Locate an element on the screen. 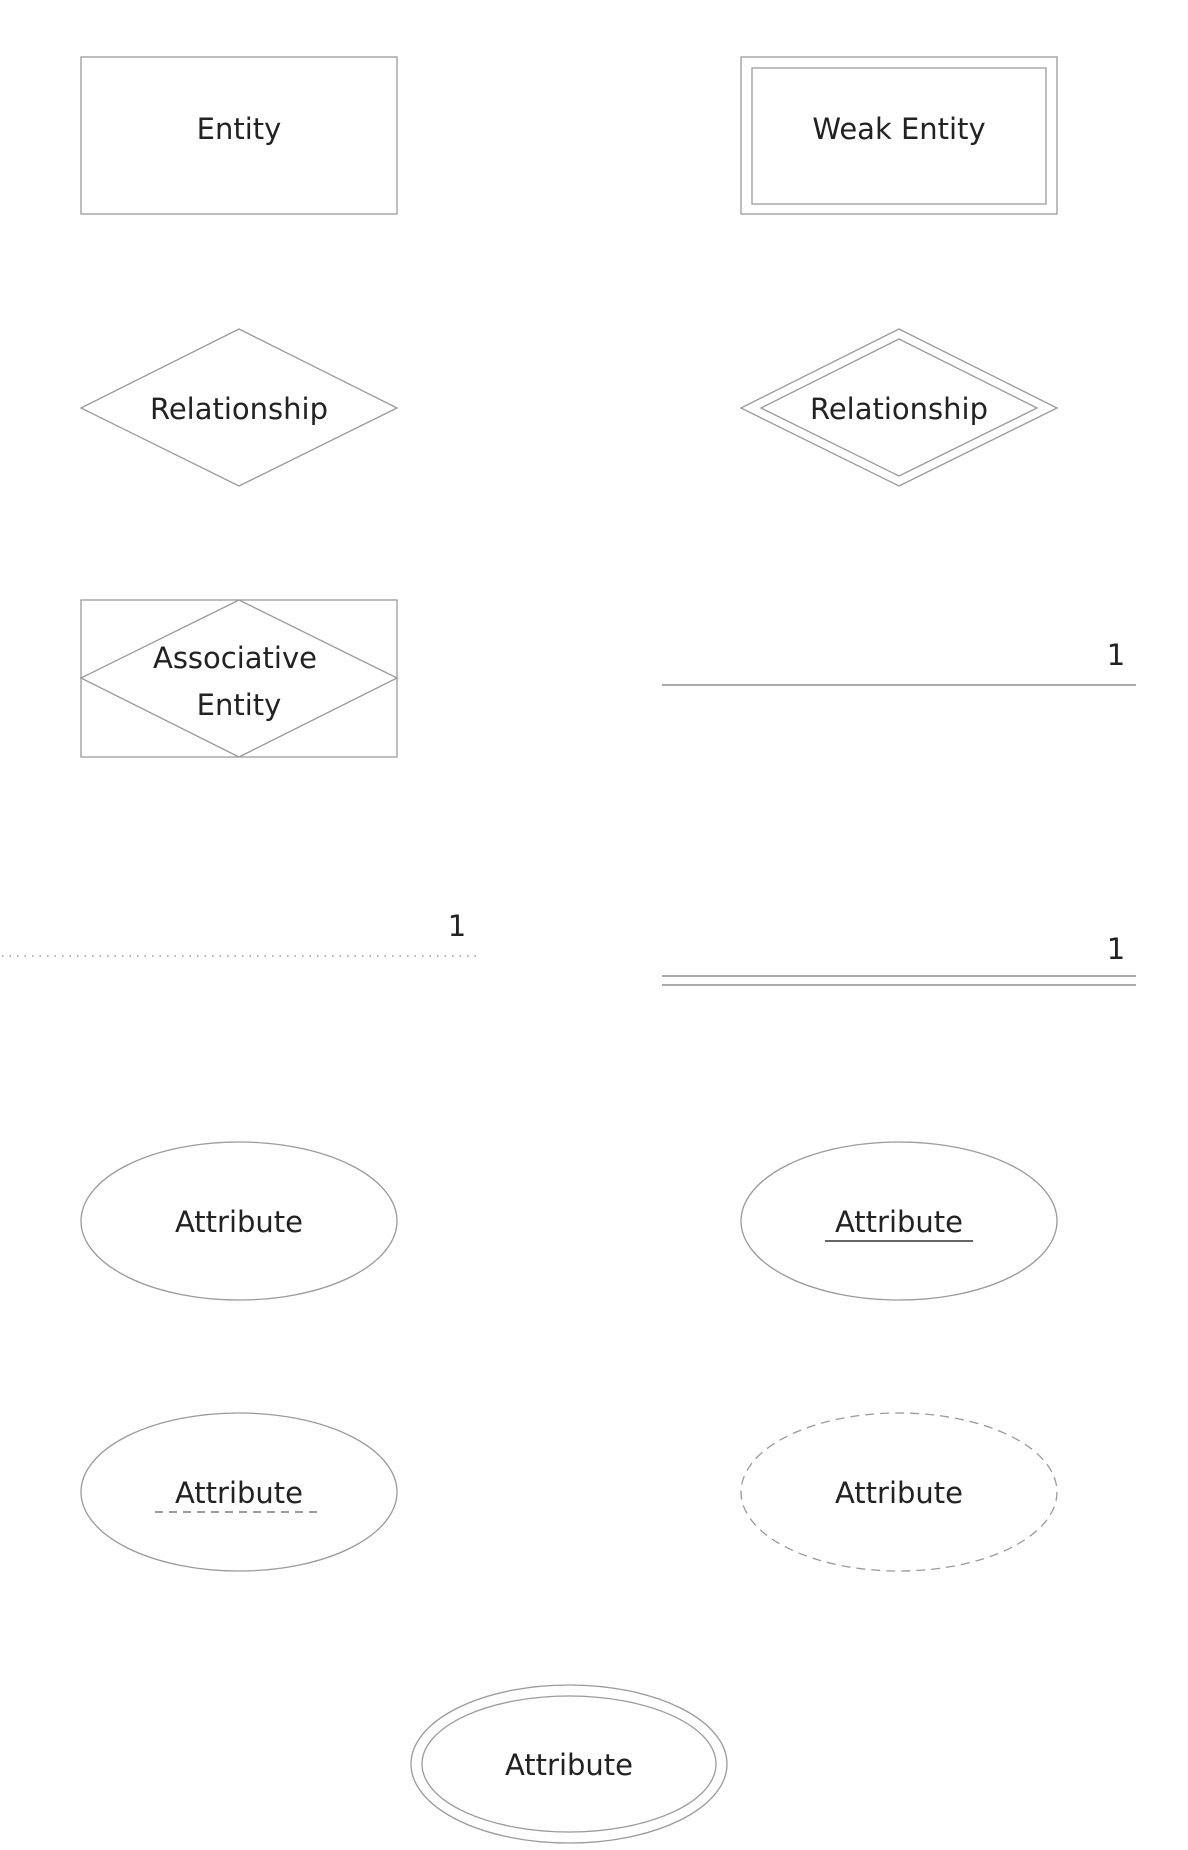 Image resolution: width=1188 pixels, height=1850 pixels. partial-key-attribute-label: Attribute is located at coordinates (239, 1493).